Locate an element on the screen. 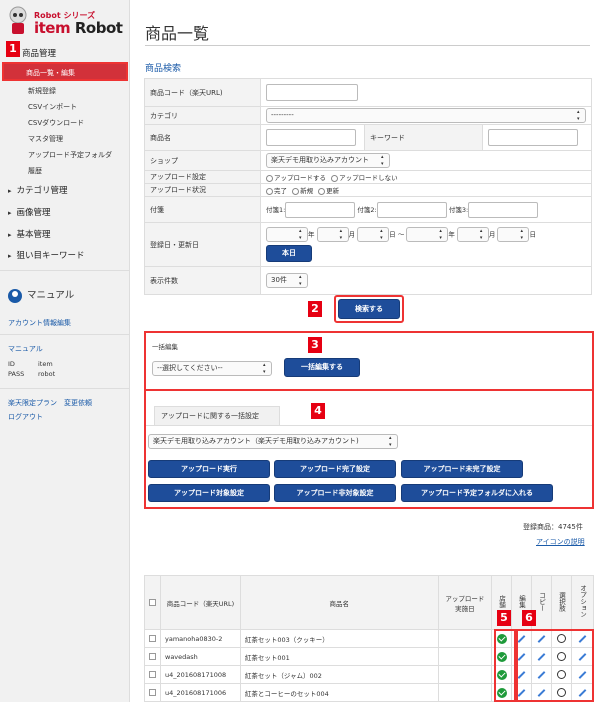  code-label: 商品コード（楽天URL) is located at coordinates (202, 92).